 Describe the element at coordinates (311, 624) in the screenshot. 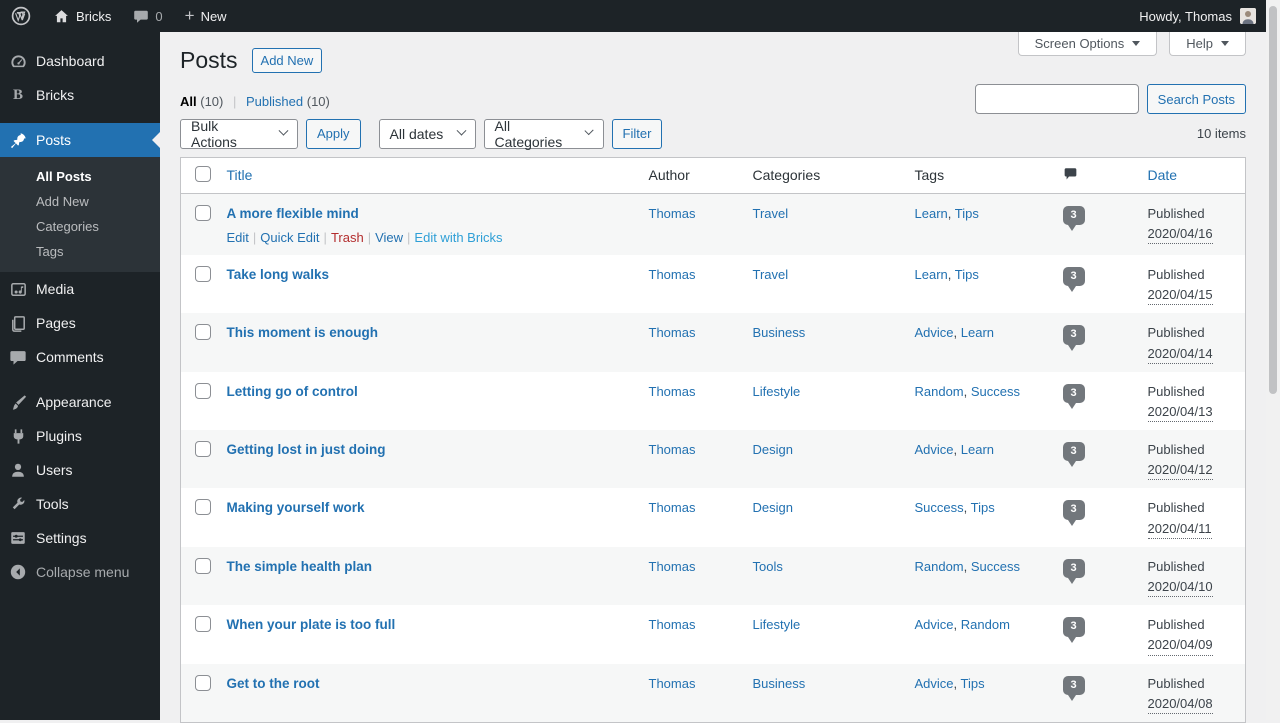

I see `post-title-link: When your plate is too full` at that location.